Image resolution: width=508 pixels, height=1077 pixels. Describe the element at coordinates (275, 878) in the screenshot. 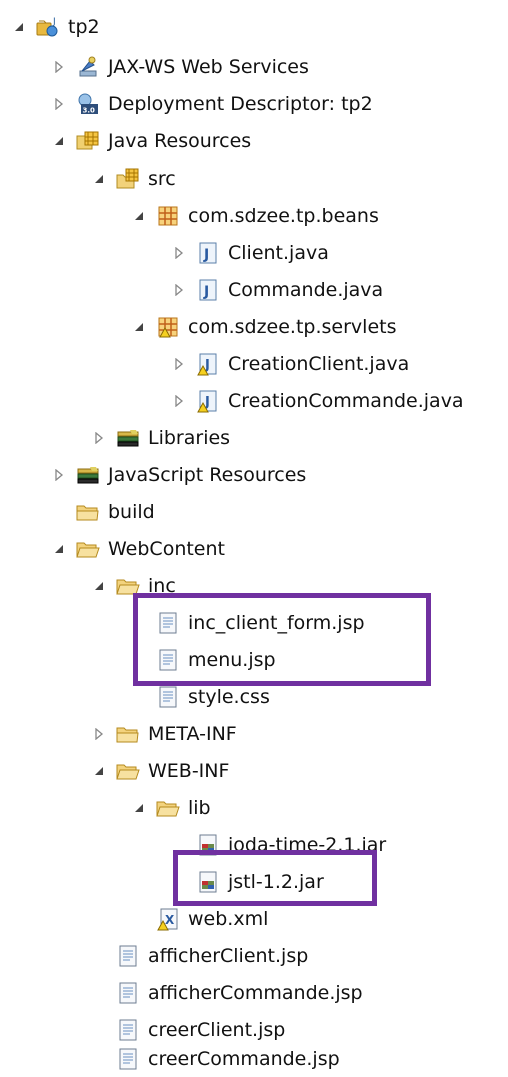

I see `highlight-box-jstl` at that location.